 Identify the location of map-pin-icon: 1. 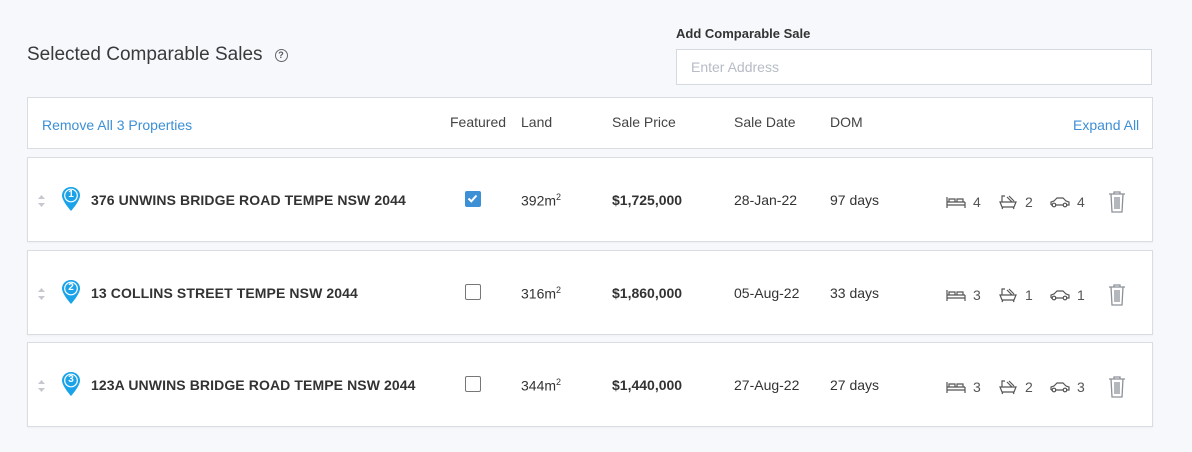
(71, 199).